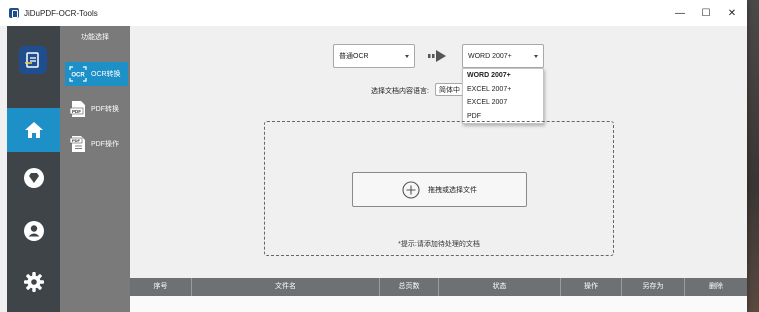 This screenshot has width=759, height=312. Describe the element at coordinates (411, 189) in the screenshot. I see `add-circle-icon` at that location.